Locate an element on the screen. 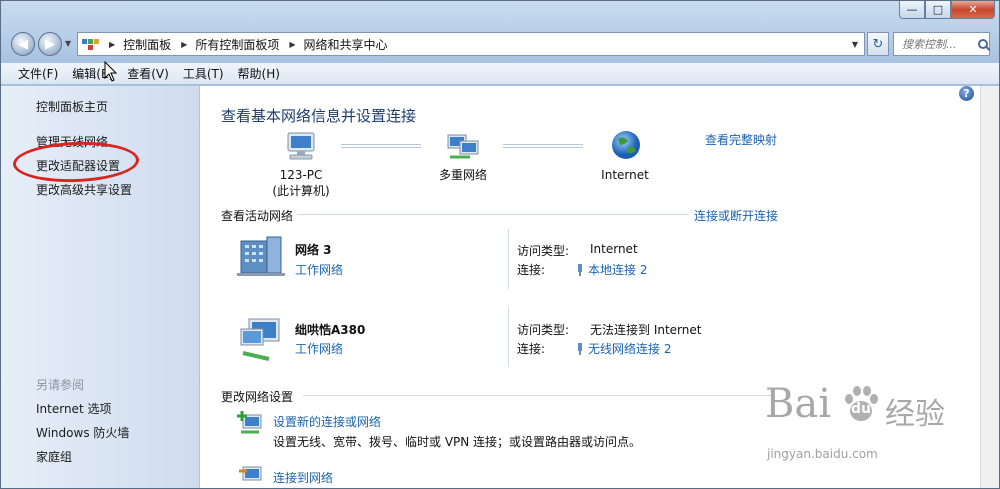 This screenshot has width=1000, height=489. setup-connection-link: 设置新的连接或网络 is located at coordinates (327, 421).